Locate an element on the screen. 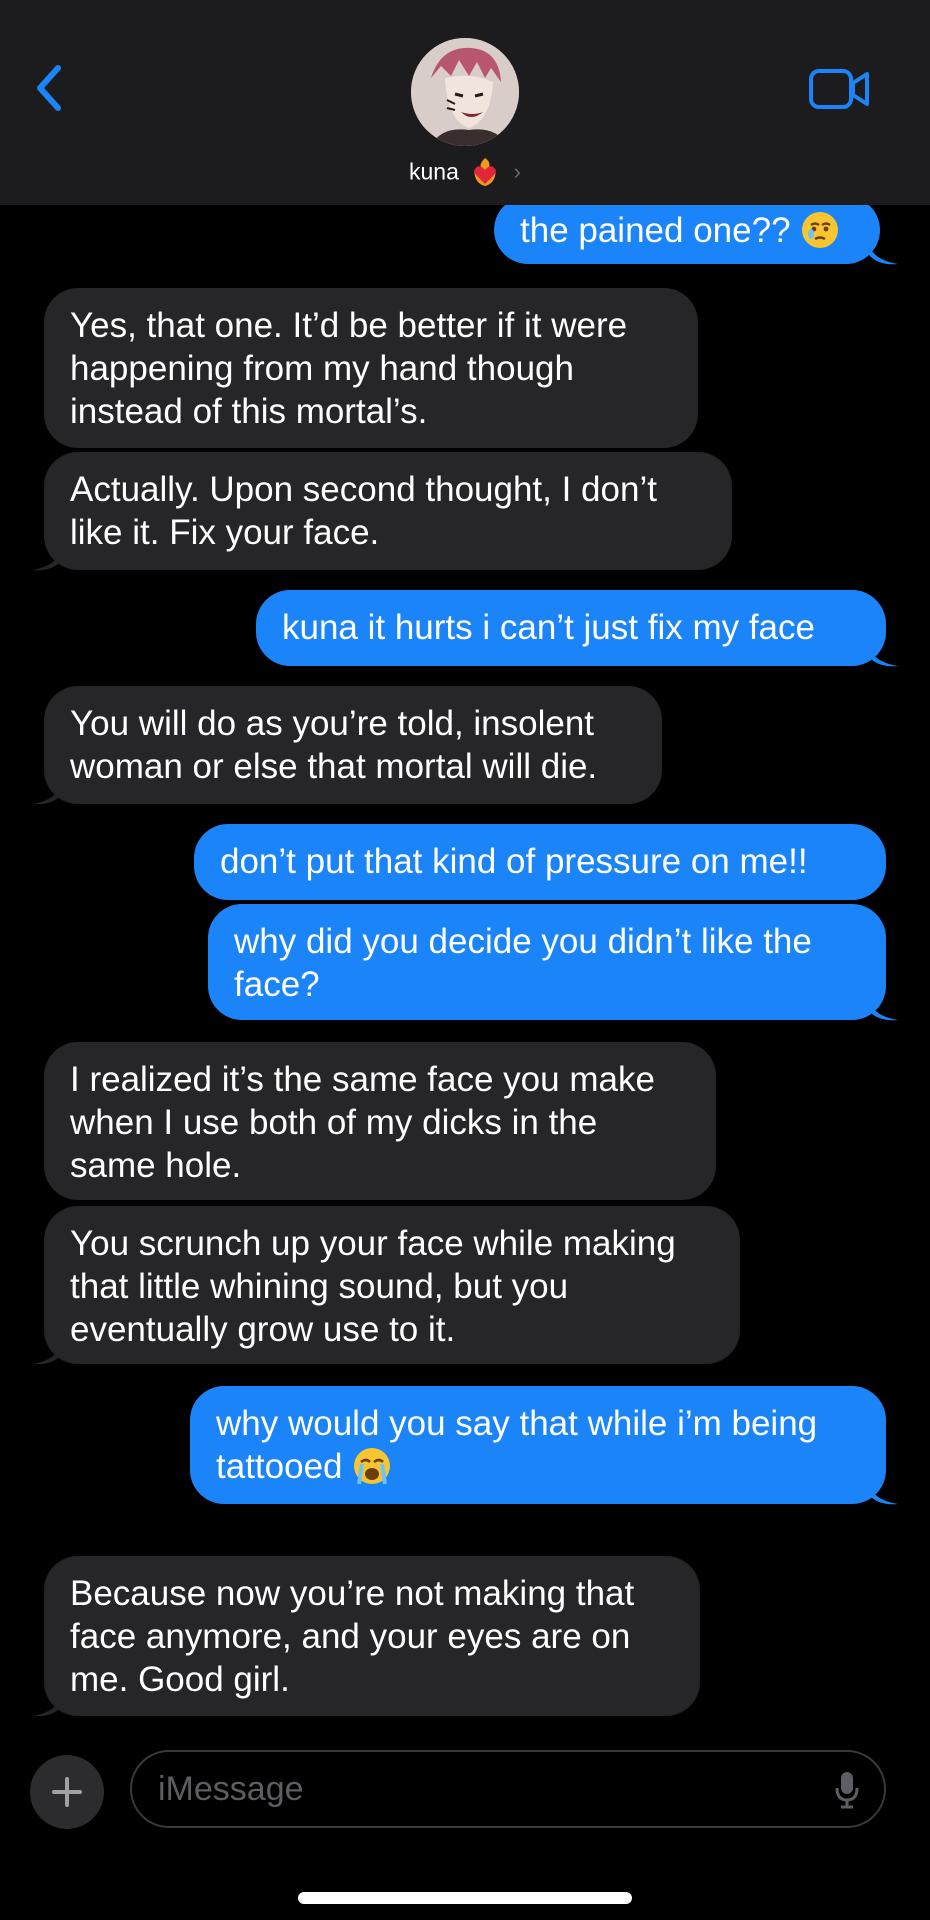 The width and height of the screenshot is (930, 1920). contact-name-row: kuna › is located at coordinates (465, 172).